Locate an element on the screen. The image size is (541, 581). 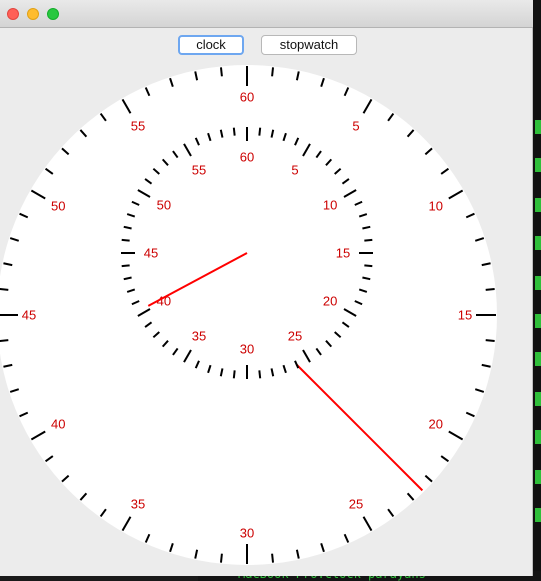
outer-dial-number: 40 is located at coordinates (58, 424).